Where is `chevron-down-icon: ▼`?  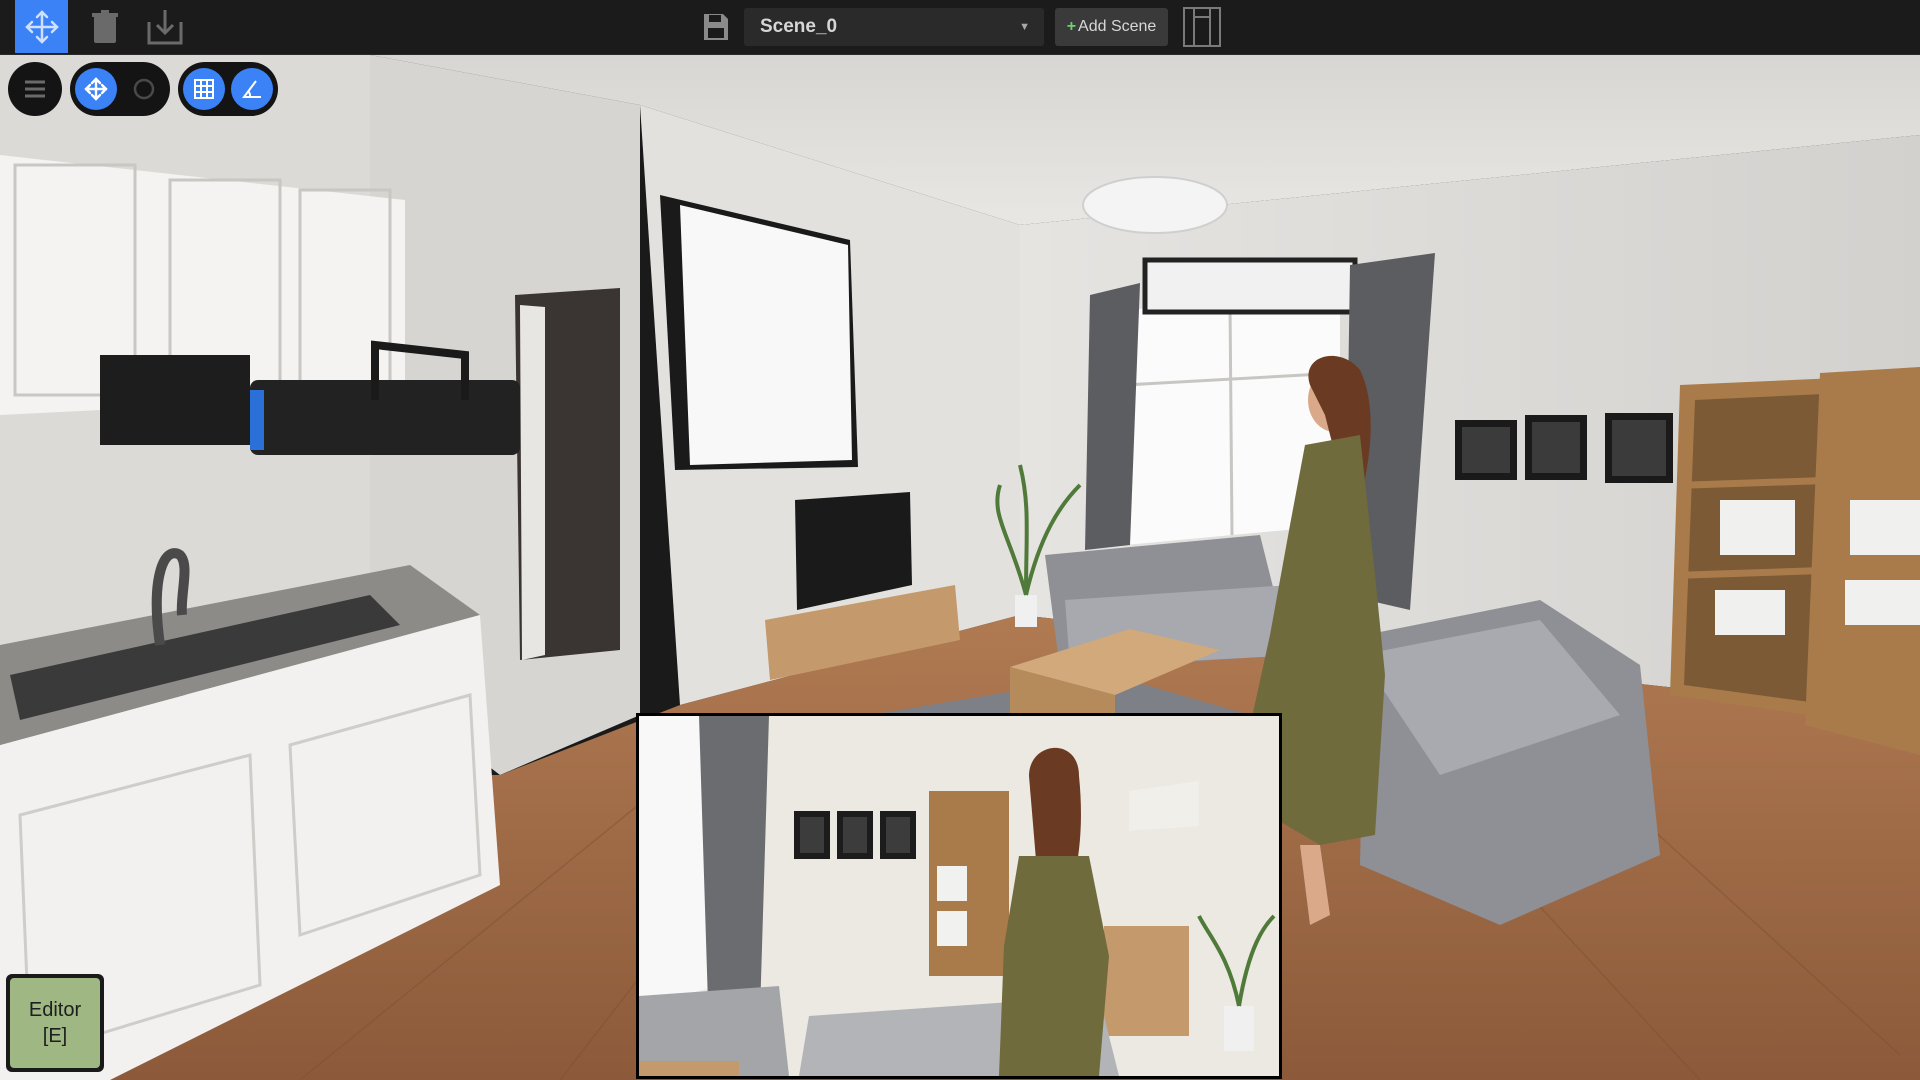
chevron-down-icon: ▼ is located at coordinates (1024, 27).